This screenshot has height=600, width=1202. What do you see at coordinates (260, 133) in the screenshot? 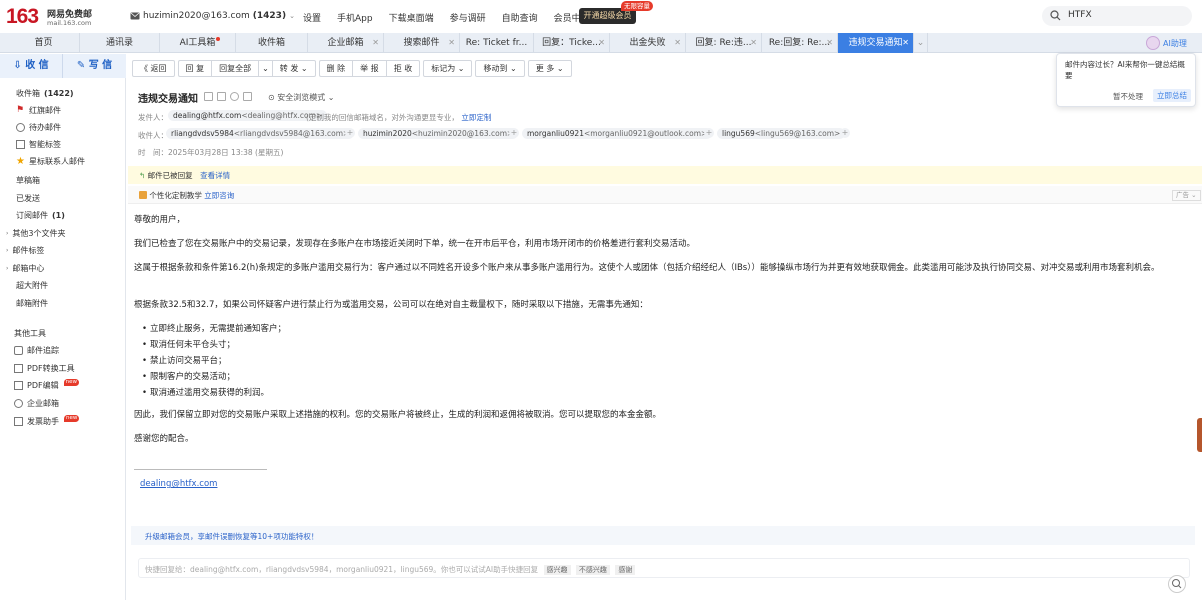
I see `recipient-chip: rliangdvdsv5984<rliangdvdsv5984@163.com>` at bounding box center [260, 133].